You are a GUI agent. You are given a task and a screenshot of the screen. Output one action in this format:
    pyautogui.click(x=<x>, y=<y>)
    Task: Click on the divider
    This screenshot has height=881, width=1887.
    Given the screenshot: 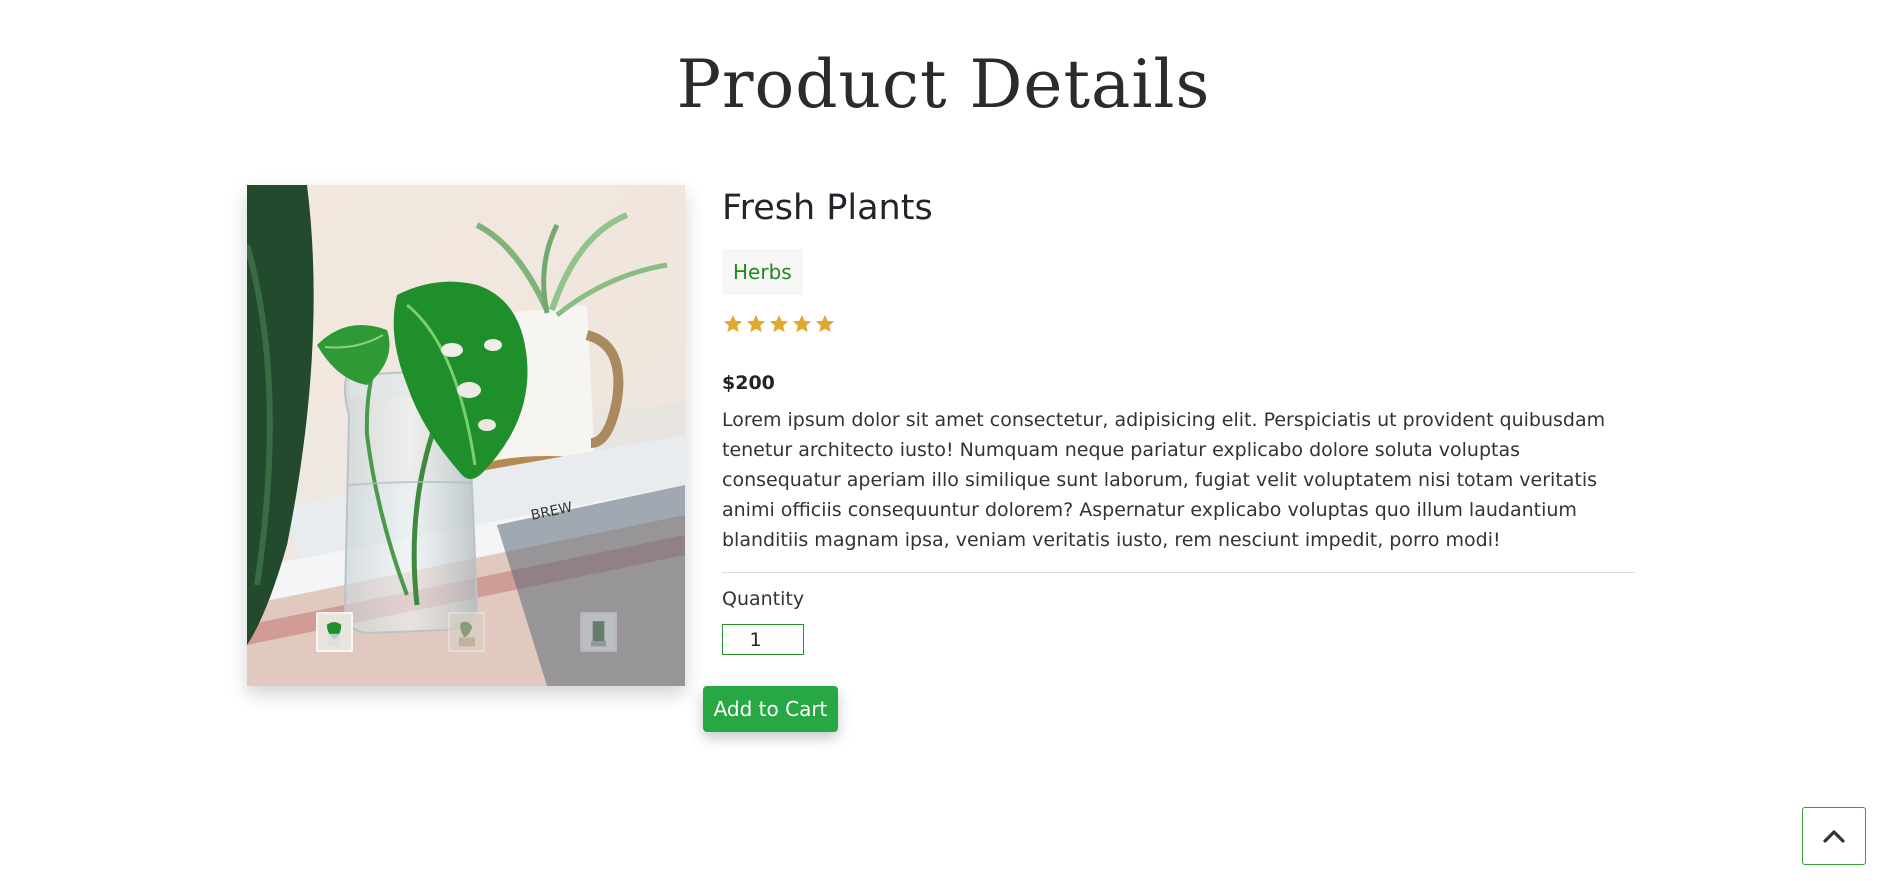 What is the action you would take?
    pyautogui.click(x=1178, y=572)
    